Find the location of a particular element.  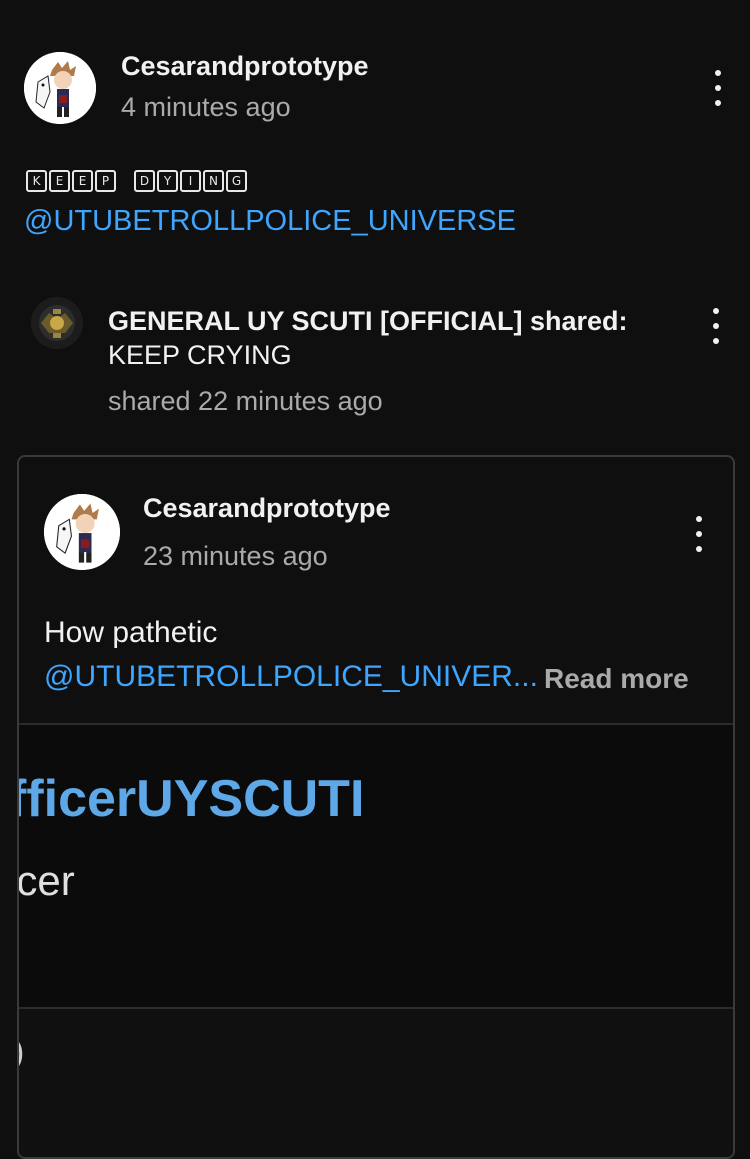

post-time: 4 minutes ago is located at coordinates (206, 107).